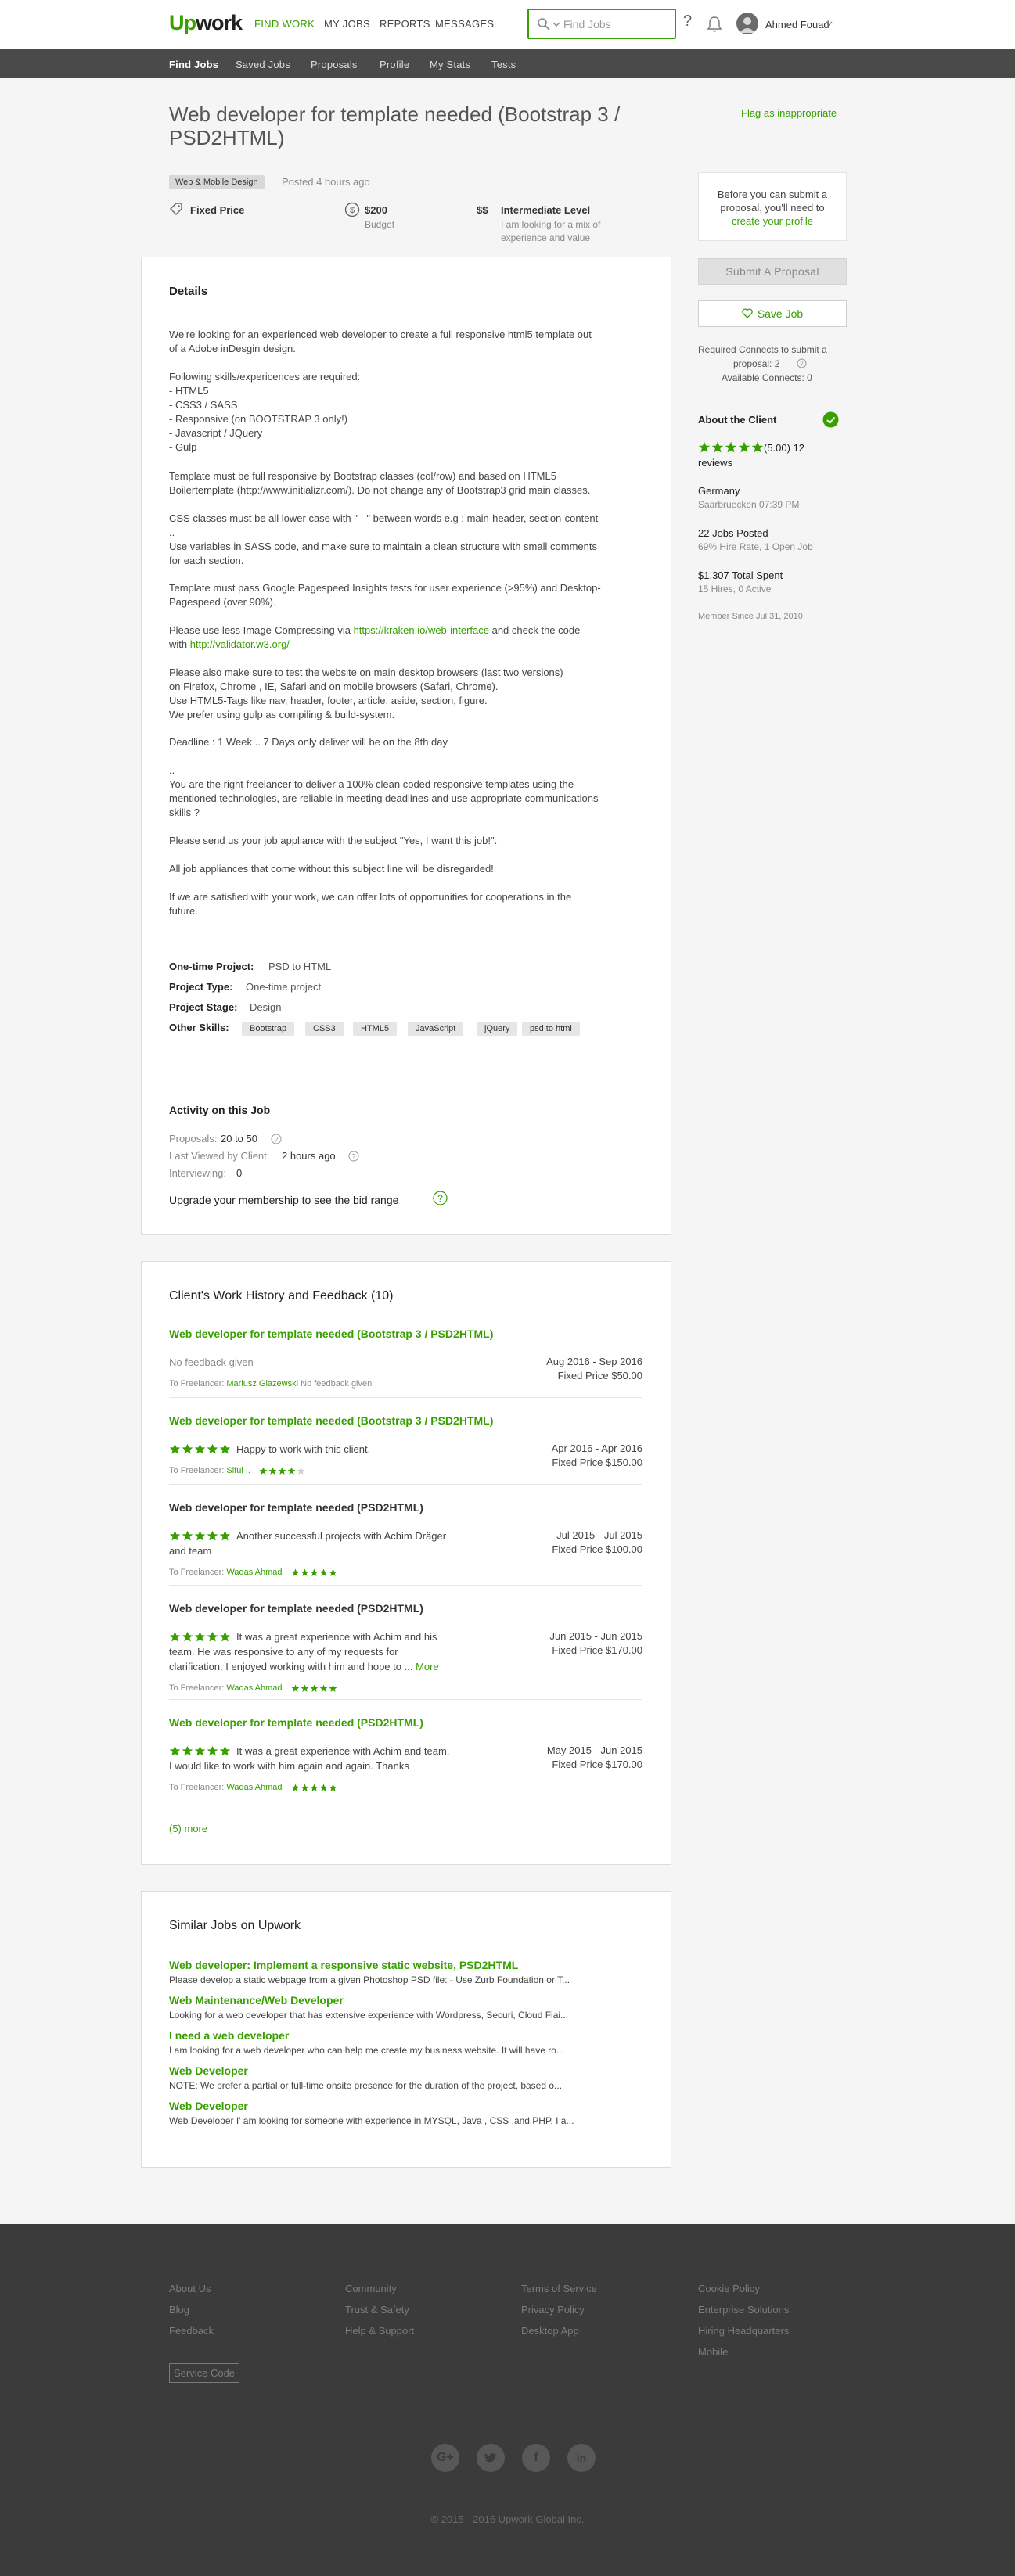 The image size is (1015, 2576). Describe the element at coordinates (376, 1029) in the screenshot. I see `skill-tag: HTML5` at that location.